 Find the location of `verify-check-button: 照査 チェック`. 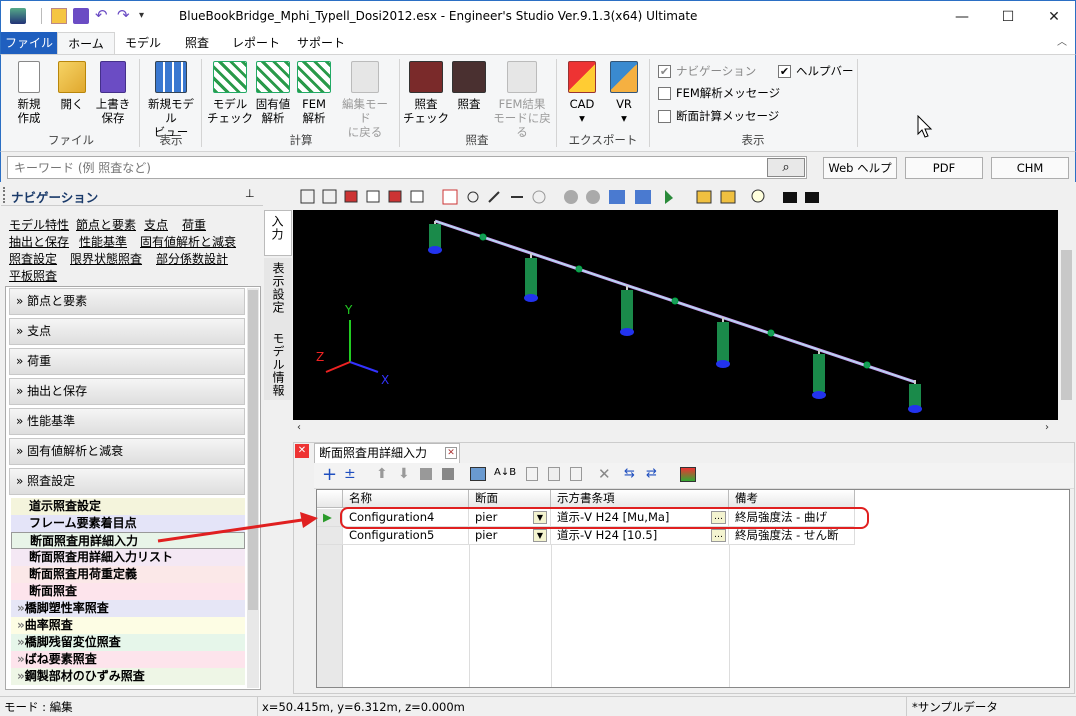

verify-check-button: 照査 チェック is located at coordinates (426, 93).